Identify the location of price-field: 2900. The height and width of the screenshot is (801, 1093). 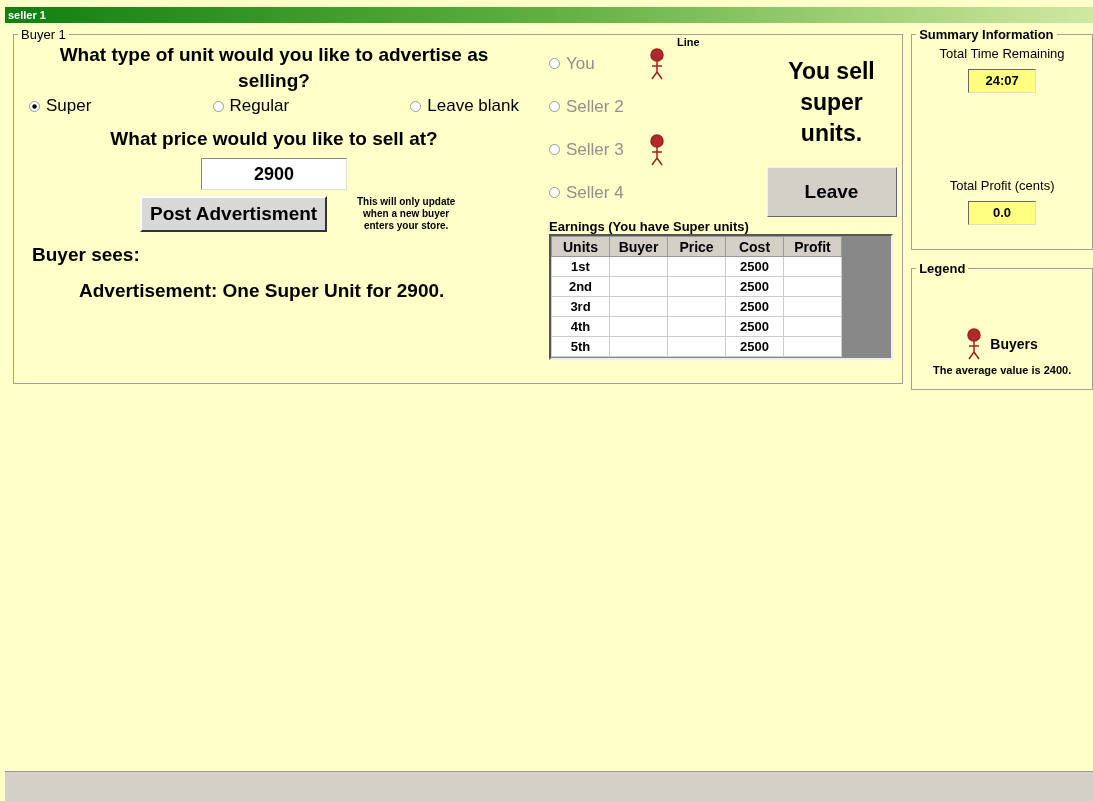
(274, 174).